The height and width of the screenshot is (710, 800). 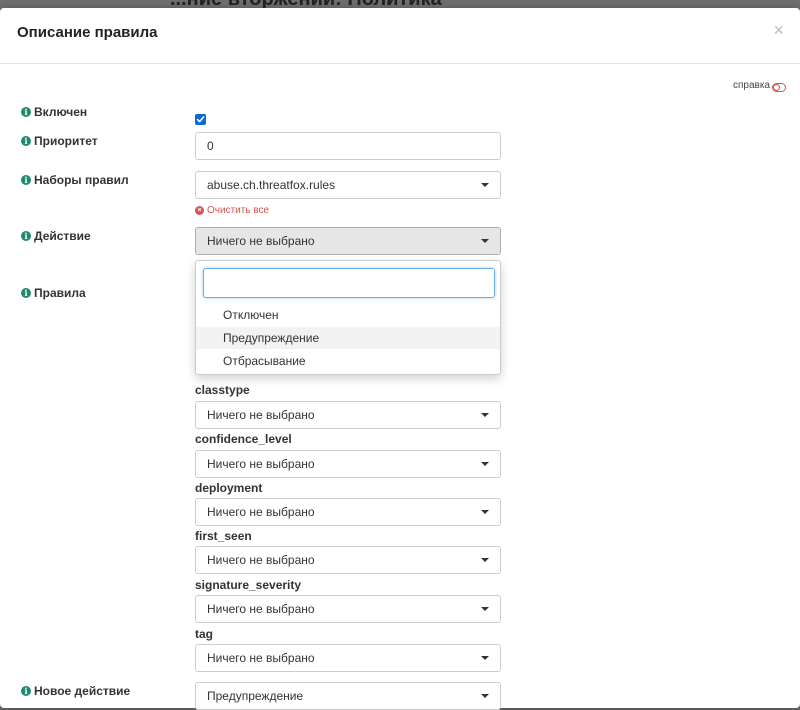 What do you see at coordinates (56, 236) in the screenshot?
I see `action-label: i Действие` at bounding box center [56, 236].